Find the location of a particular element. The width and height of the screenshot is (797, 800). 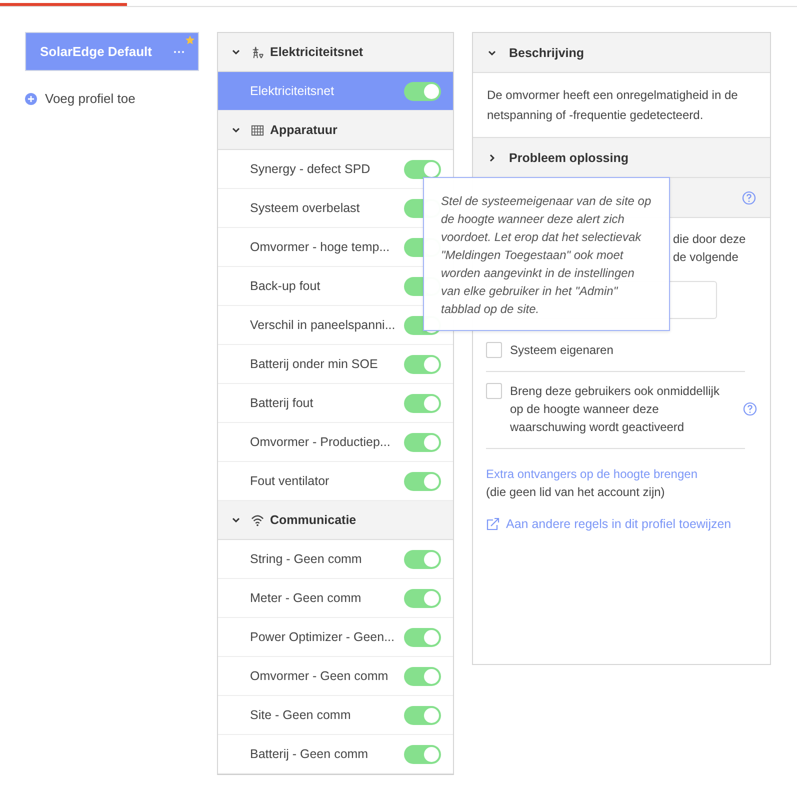

alert-label: Batterij fout is located at coordinates (282, 403).